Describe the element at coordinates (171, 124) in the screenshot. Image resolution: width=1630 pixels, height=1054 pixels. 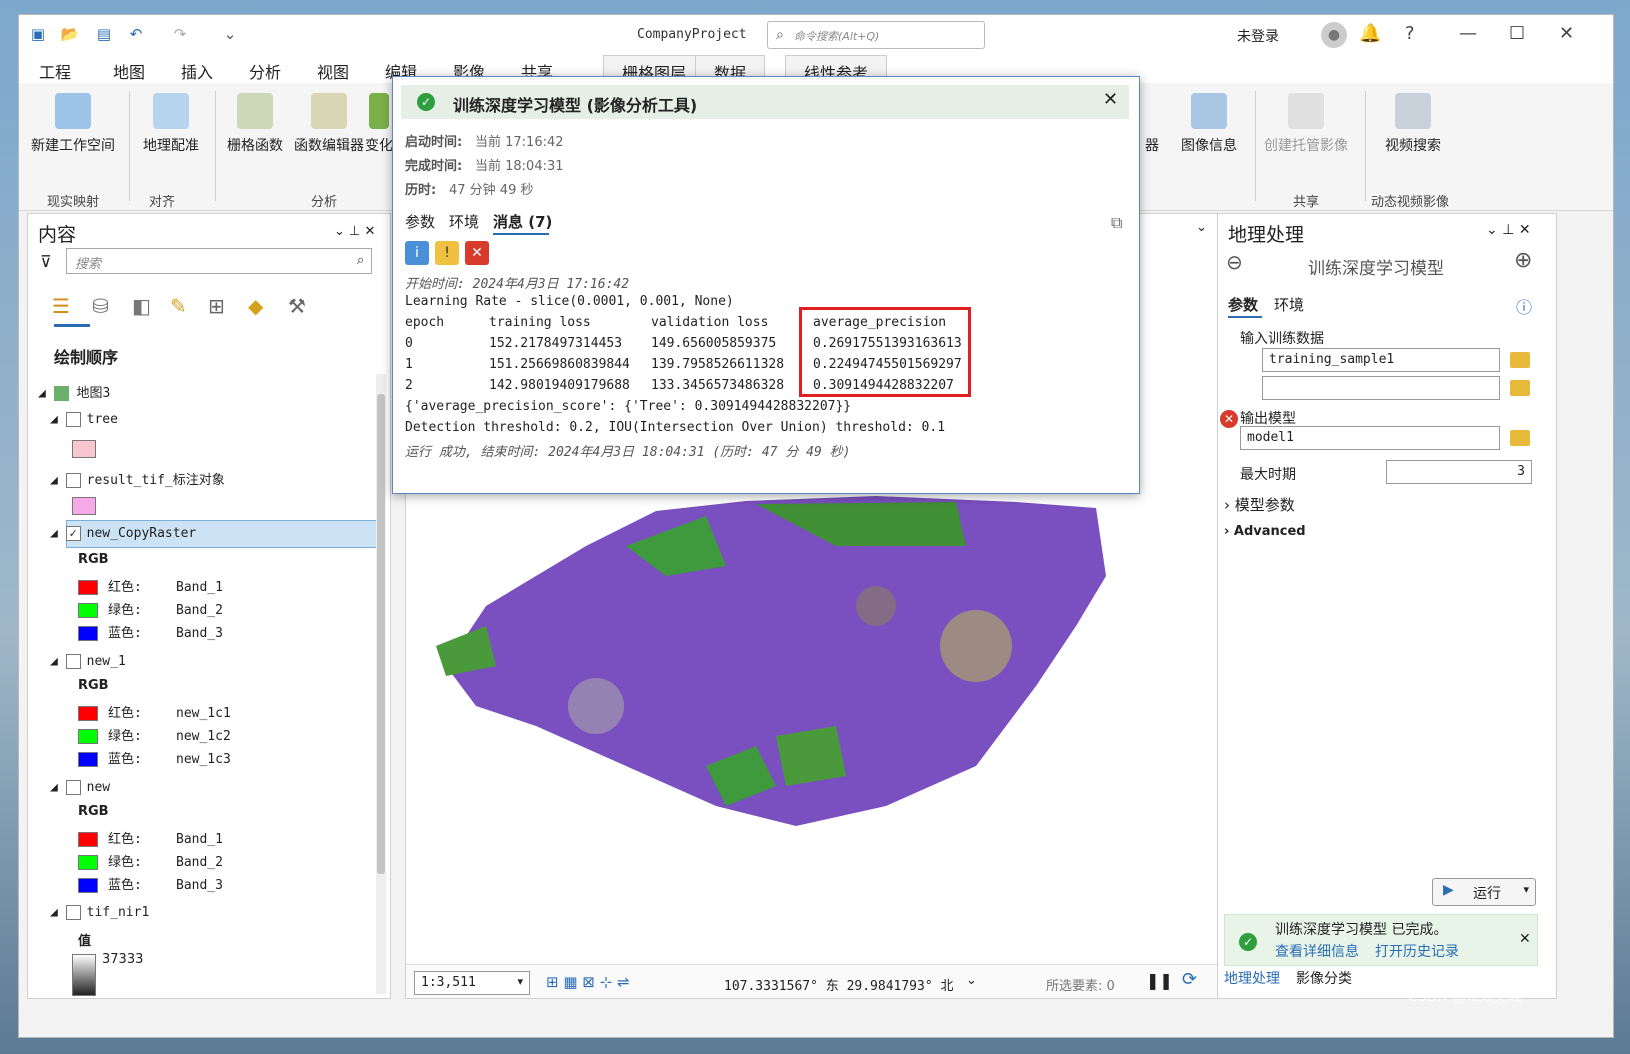
I see `georeference-button: 地理配准` at that location.